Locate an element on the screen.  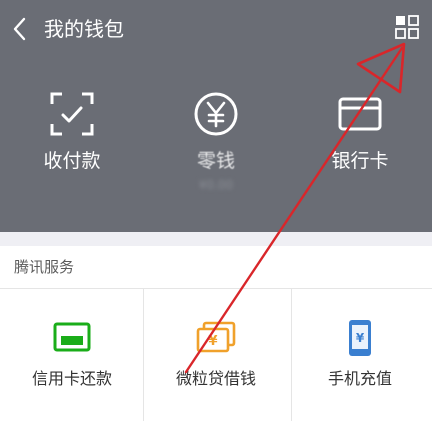
wallet-item-label: 零钱 is located at coordinates (215, 161).